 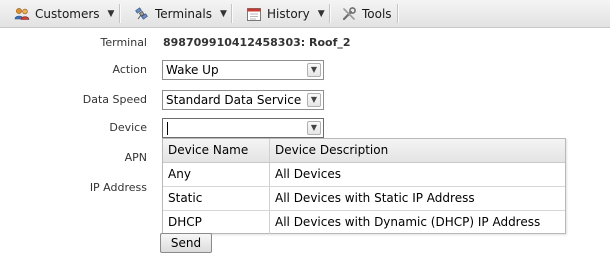 I want to click on data-speed-select: Standard Data Service ▼, so click(x=243, y=100).